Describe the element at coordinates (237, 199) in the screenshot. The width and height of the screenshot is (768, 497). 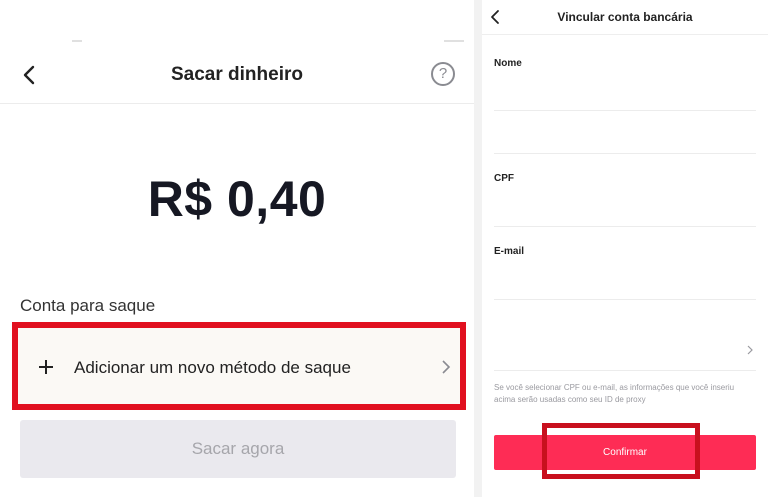
I see `balance-amount: R$ 0,40` at that location.